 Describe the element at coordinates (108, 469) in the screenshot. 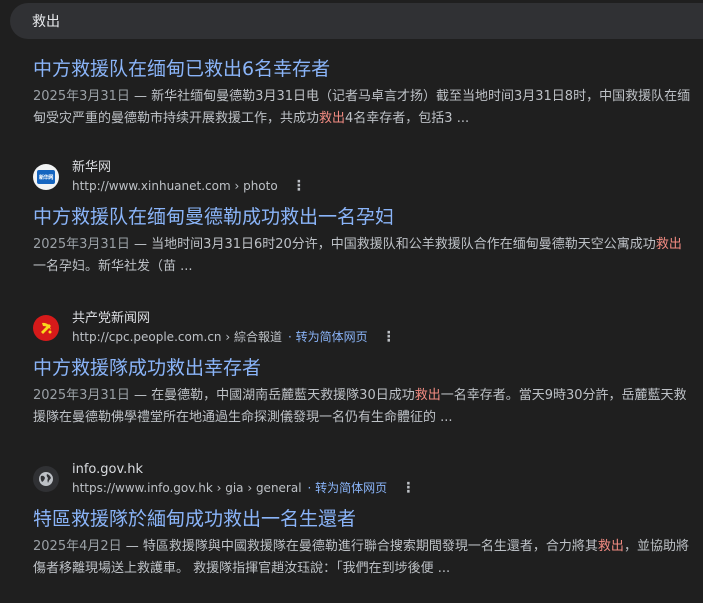

I see `site-name: info.gov.hk` at that location.